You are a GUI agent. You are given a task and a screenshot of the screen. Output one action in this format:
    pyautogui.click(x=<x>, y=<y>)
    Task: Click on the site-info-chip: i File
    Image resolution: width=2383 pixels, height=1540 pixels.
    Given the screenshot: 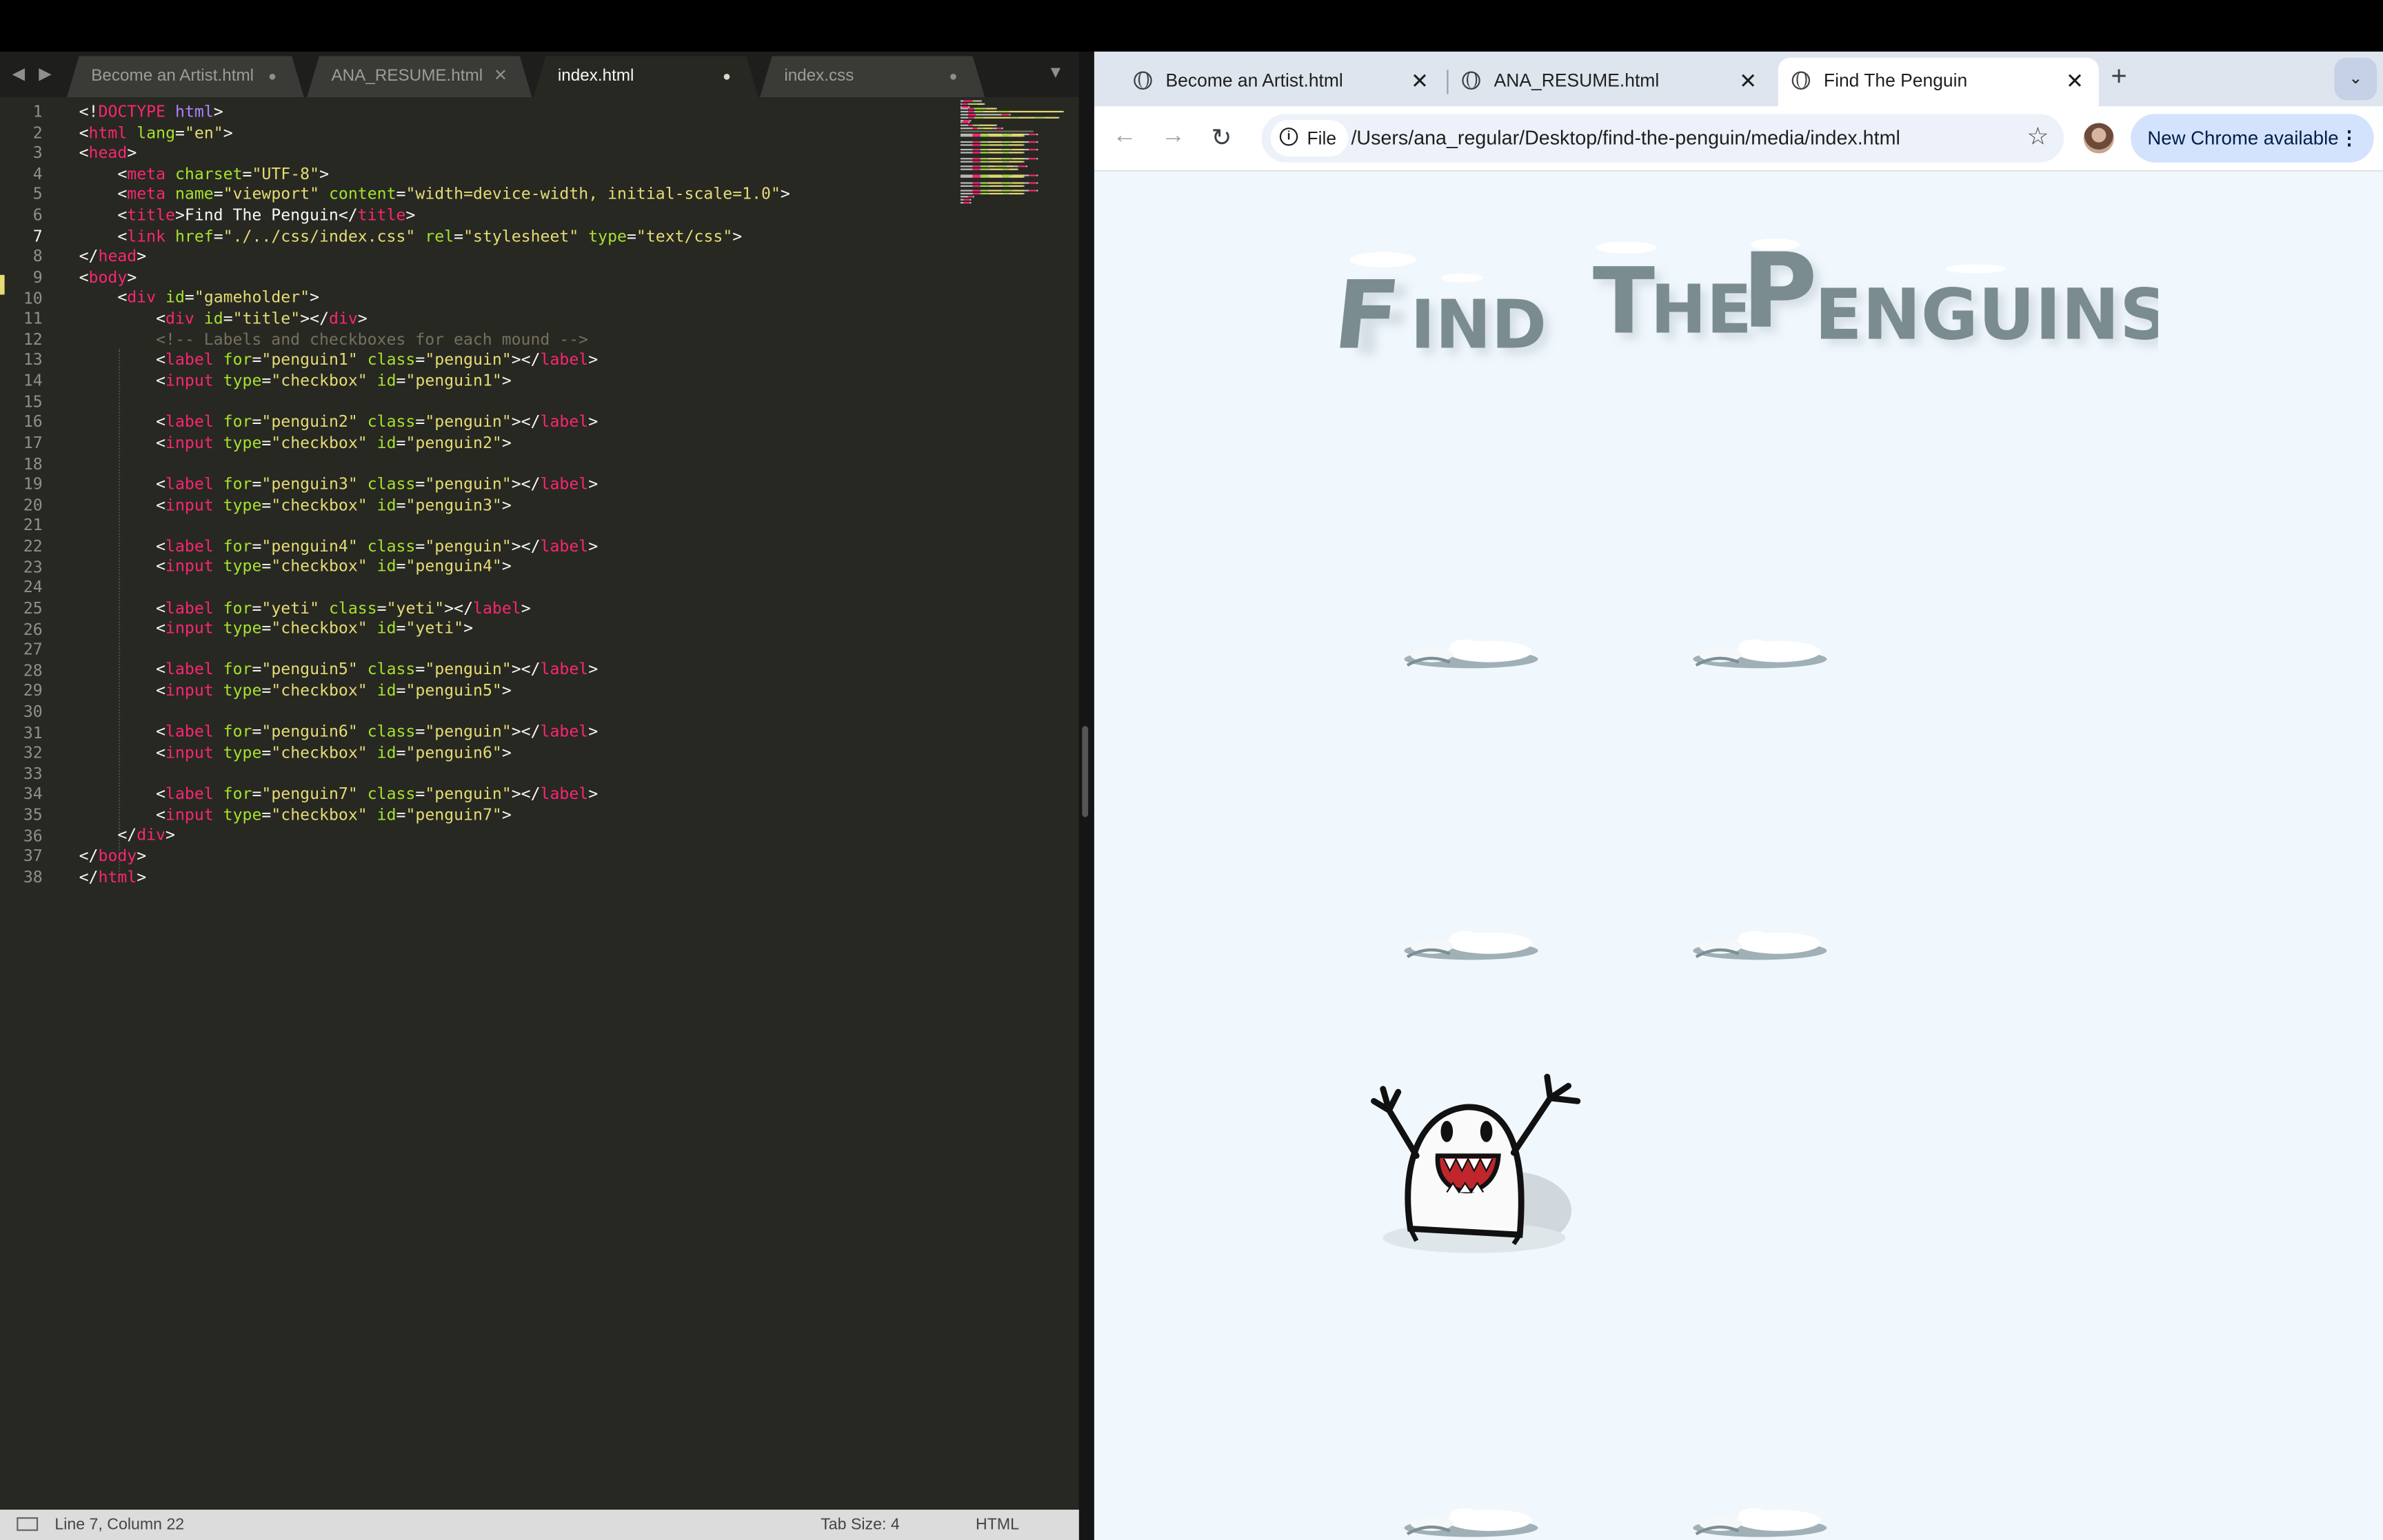 What is the action you would take?
    pyautogui.click(x=1309, y=138)
    